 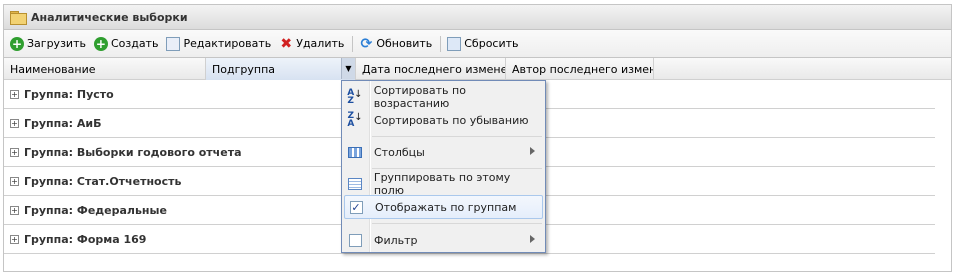 I want to click on column-header-name: Наименование, so click(x=105, y=69).